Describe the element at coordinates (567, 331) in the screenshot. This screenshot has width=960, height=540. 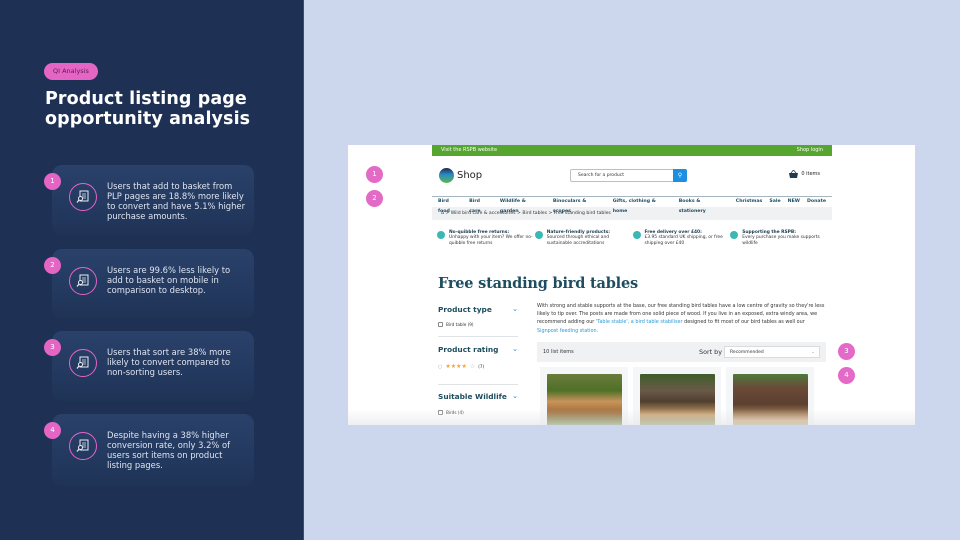
I see `signpost-link: Signpost feeding station.` at that location.